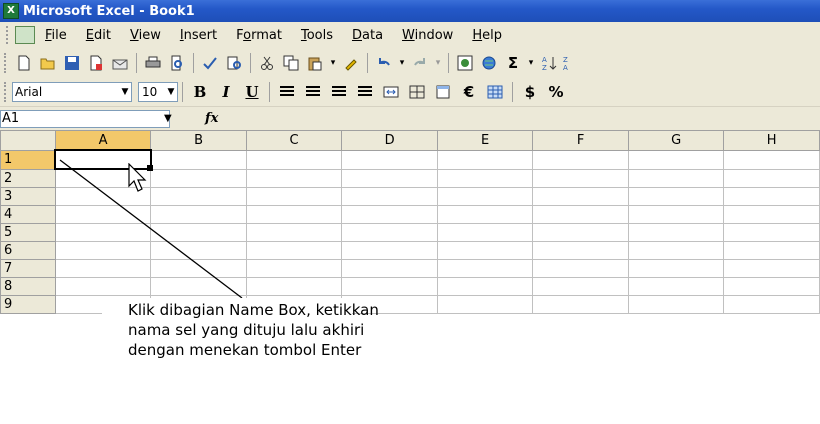 The height and width of the screenshot is (424, 820). What do you see at coordinates (556, 92) in the screenshot?
I see `percent-style-button: %` at bounding box center [556, 92].